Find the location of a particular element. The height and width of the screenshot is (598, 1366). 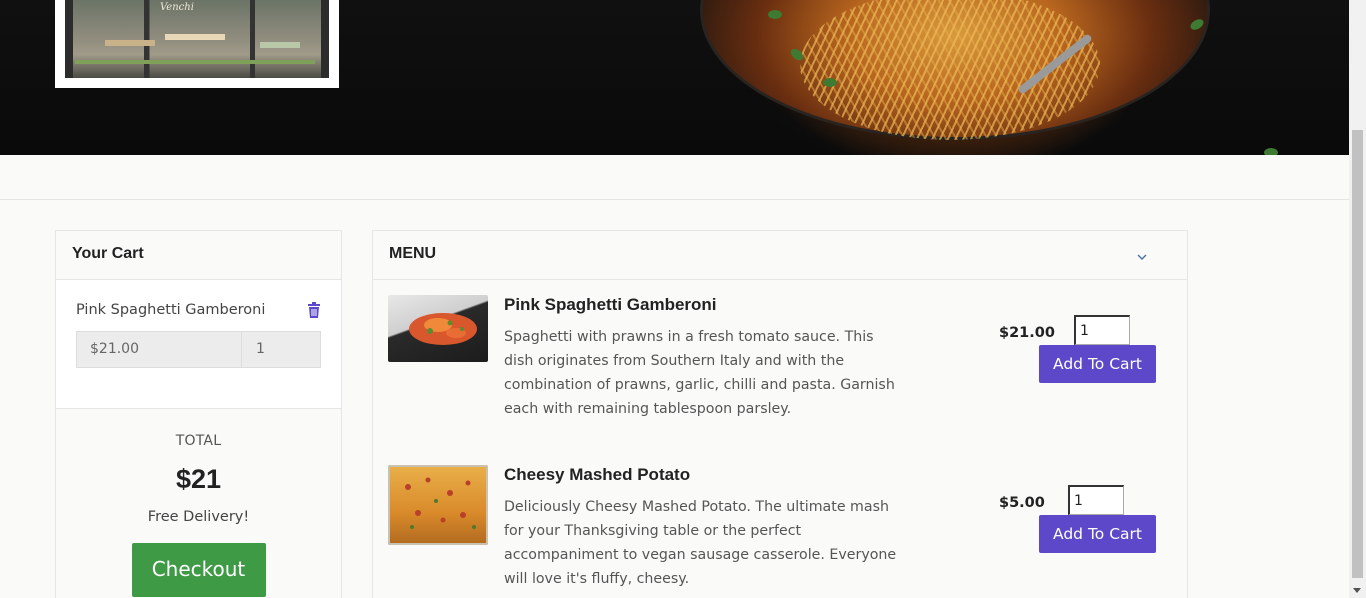

cart-panel: Your Cart Pink Spaghetti Gamberoni $21.0 is located at coordinates (198, 414).